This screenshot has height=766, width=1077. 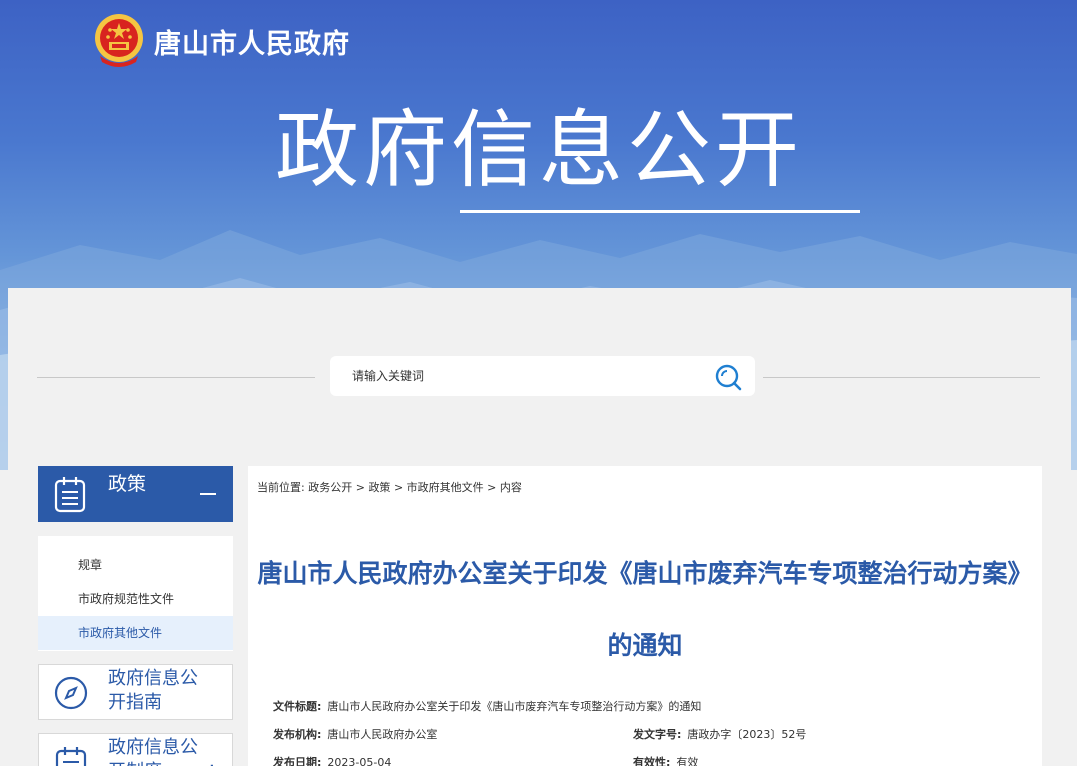 What do you see at coordinates (135, 565) in the screenshot?
I see `submenu-item-regulations: 规章` at bounding box center [135, 565].